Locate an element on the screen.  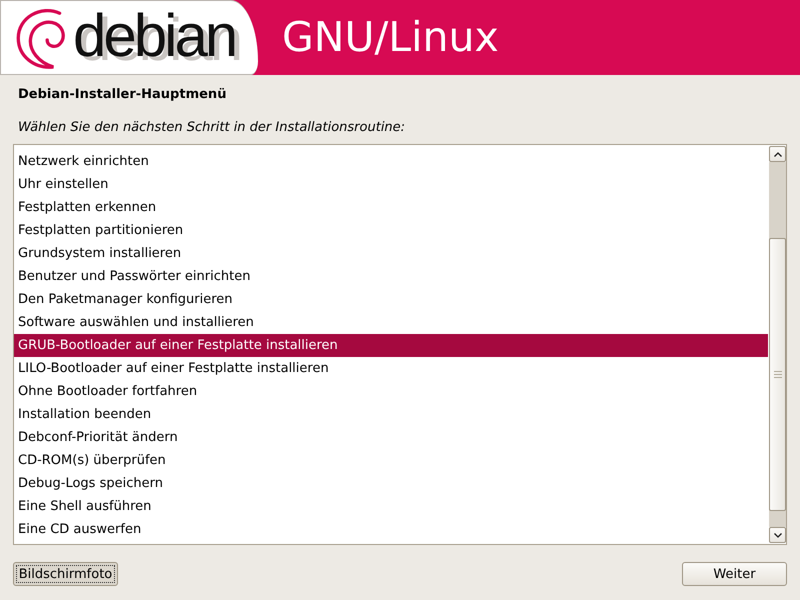
menu-item: Benutzer und Passwörter einrichten is located at coordinates (391, 276).